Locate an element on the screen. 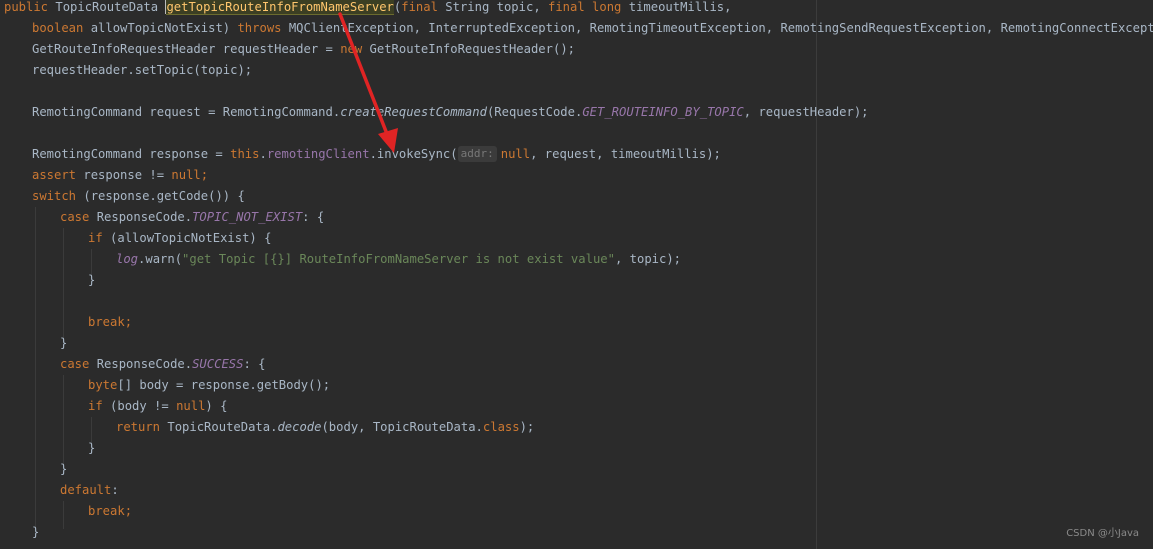 The width and height of the screenshot is (1153, 549). code-text: ); is located at coordinates (527, 427).